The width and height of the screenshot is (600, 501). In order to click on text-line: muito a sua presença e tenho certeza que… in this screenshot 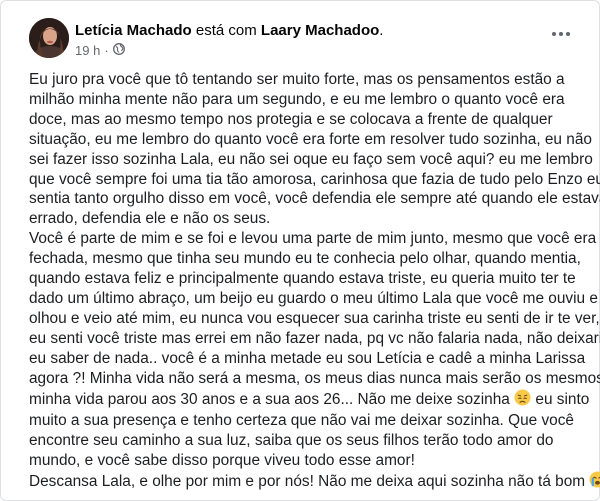, I will do `click(301, 421)`.